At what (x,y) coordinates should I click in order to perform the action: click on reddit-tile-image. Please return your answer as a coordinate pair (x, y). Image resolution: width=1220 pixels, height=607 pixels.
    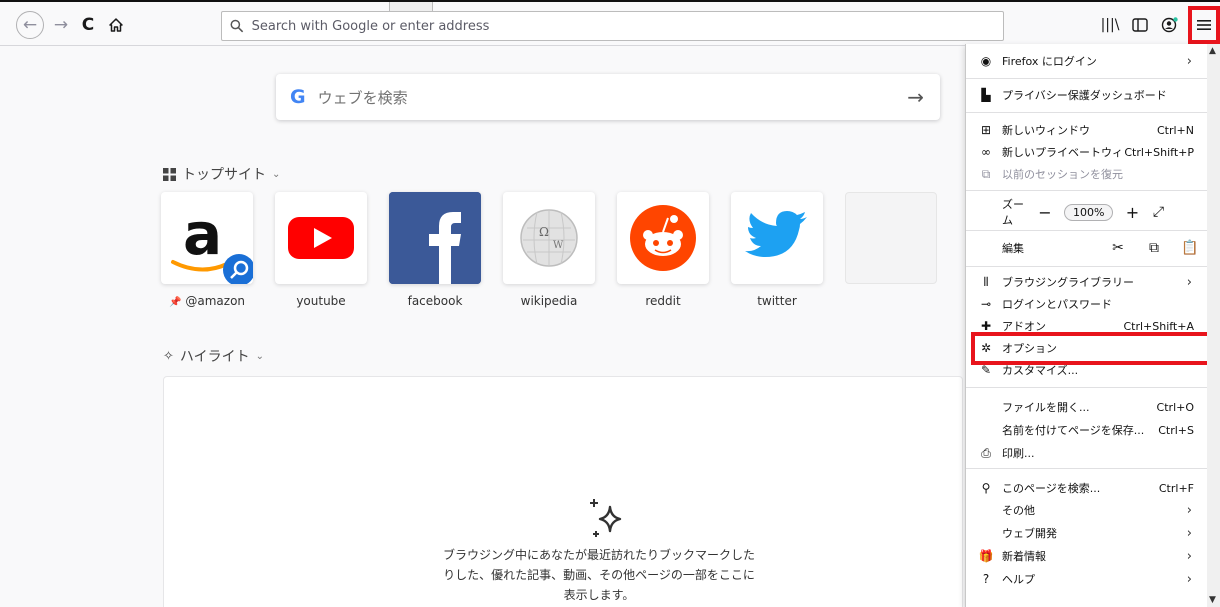
    Looking at the image, I should click on (663, 238).